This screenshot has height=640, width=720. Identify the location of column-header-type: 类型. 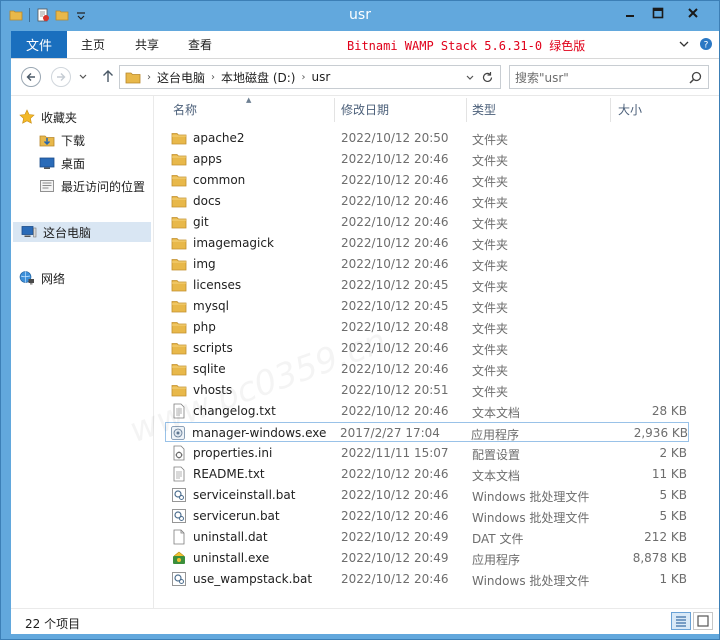
(539, 109).